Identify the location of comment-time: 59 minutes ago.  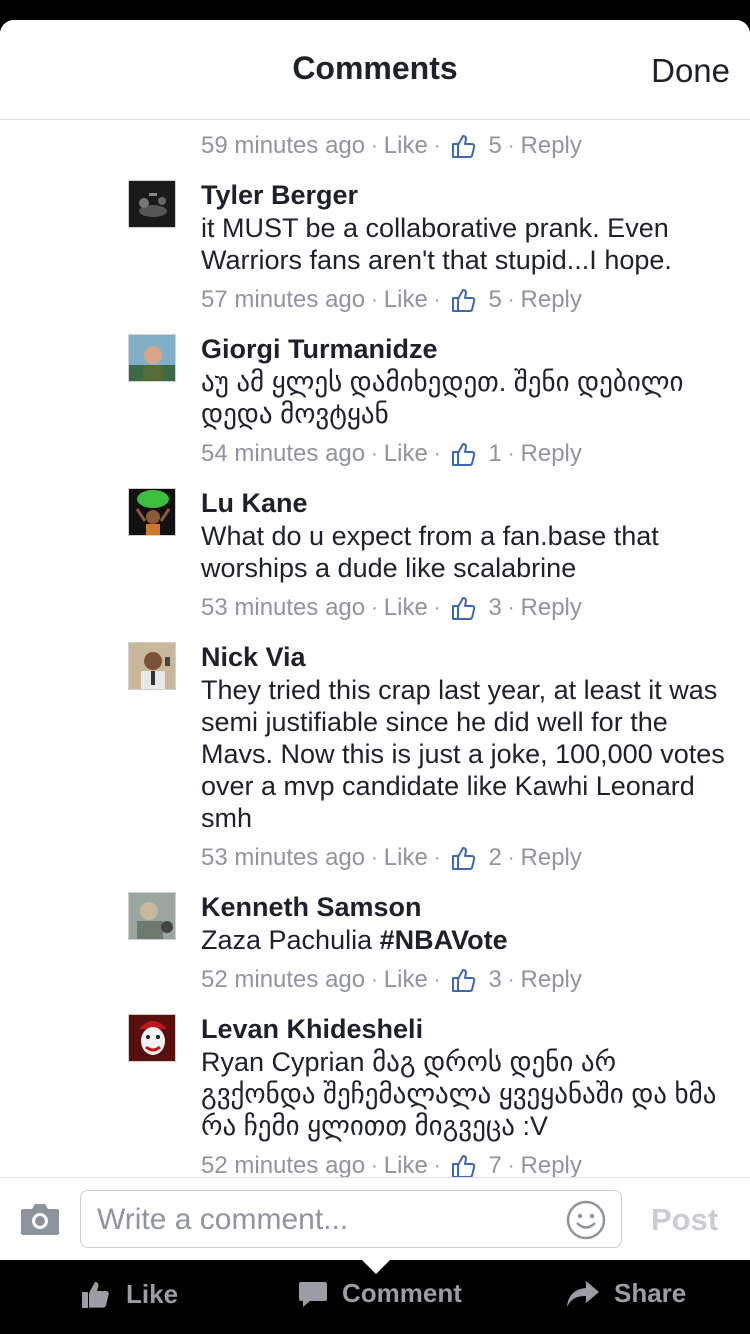
(283, 145).